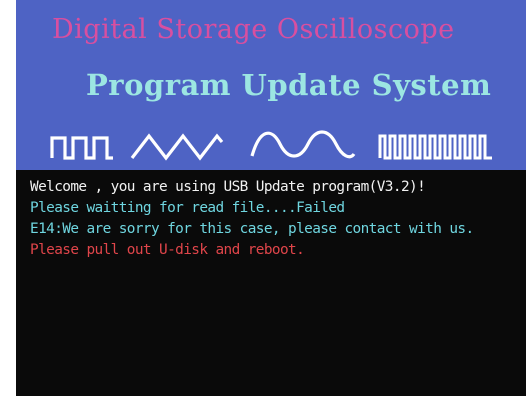 Image resolution: width=532 pixels, height=396 pixels. What do you see at coordinates (167, 250) in the screenshot?
I see `console-line-instruction: Please pull out U-disk and reboot.` at bounding box center [167, 250].